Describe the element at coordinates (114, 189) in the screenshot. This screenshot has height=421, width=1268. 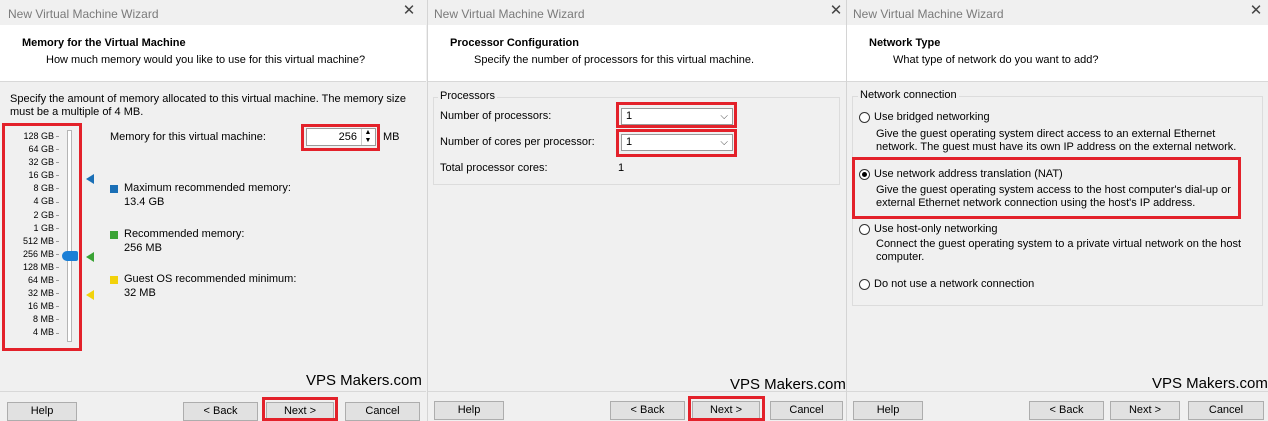
I see `max-memory-legend-swatch` at that location.